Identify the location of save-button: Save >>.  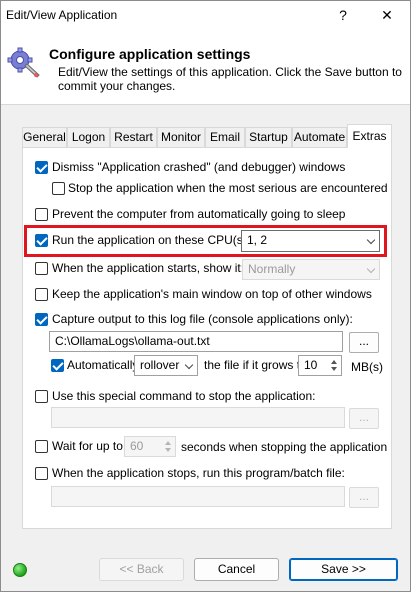
(343, 569).